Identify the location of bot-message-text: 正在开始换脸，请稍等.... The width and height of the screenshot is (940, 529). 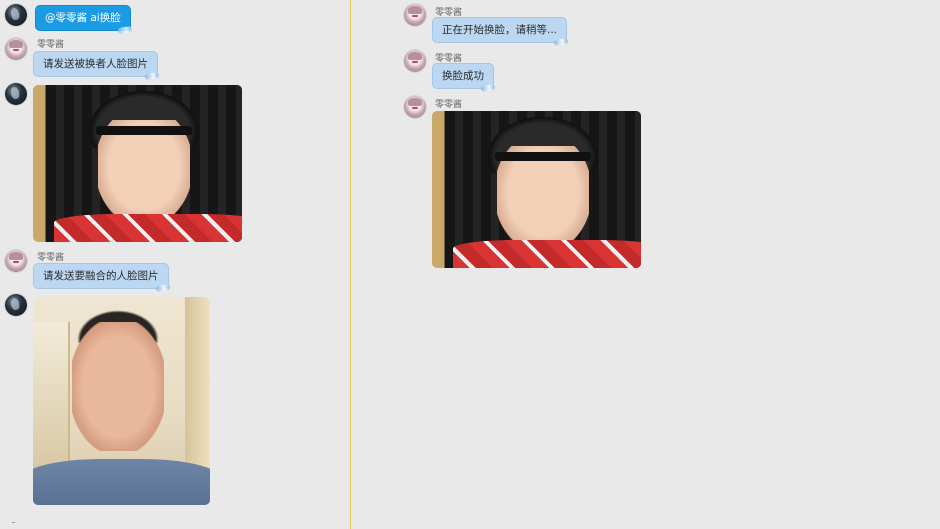
(500, 30).